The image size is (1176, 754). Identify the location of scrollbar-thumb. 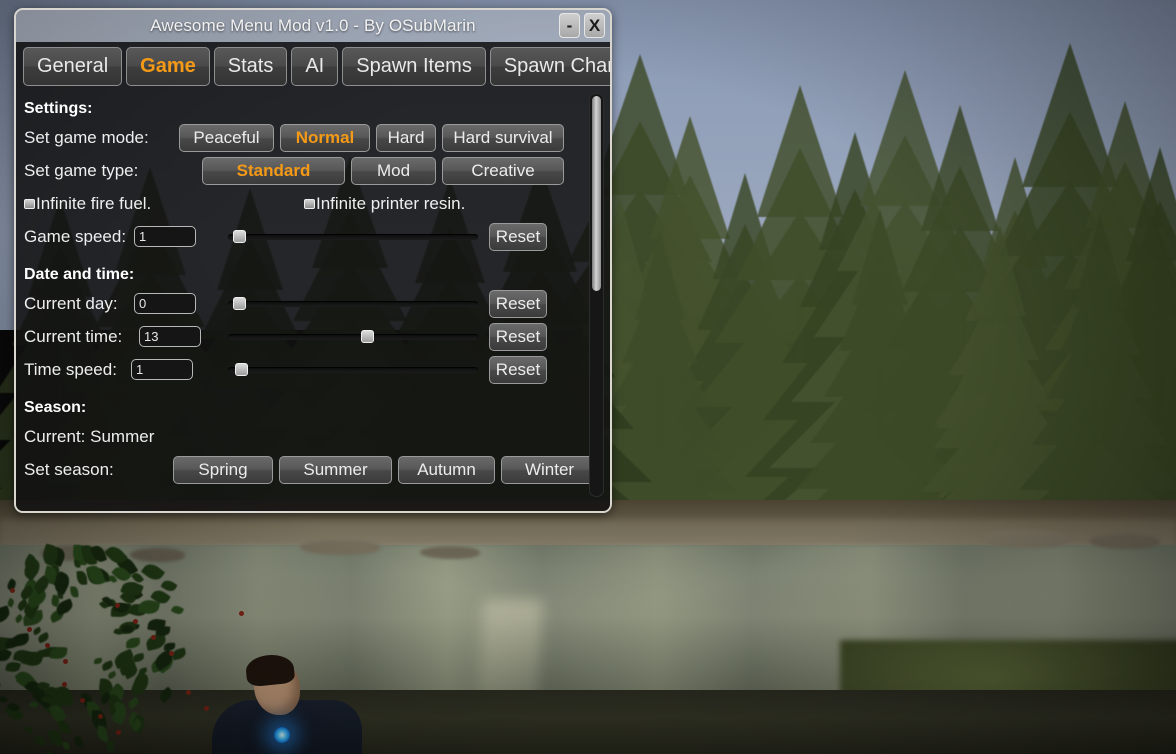
(596, 193).